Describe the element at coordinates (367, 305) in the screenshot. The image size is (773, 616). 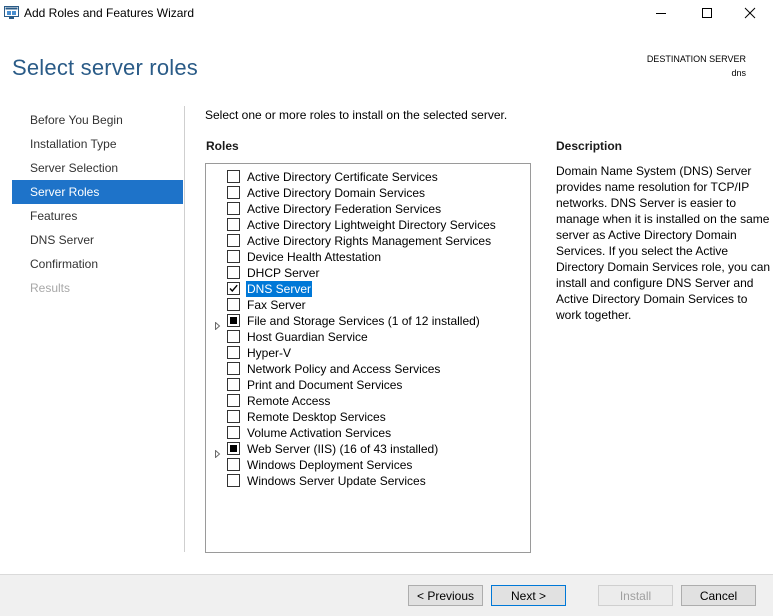
I see `role-row: Fax Server` at that location.